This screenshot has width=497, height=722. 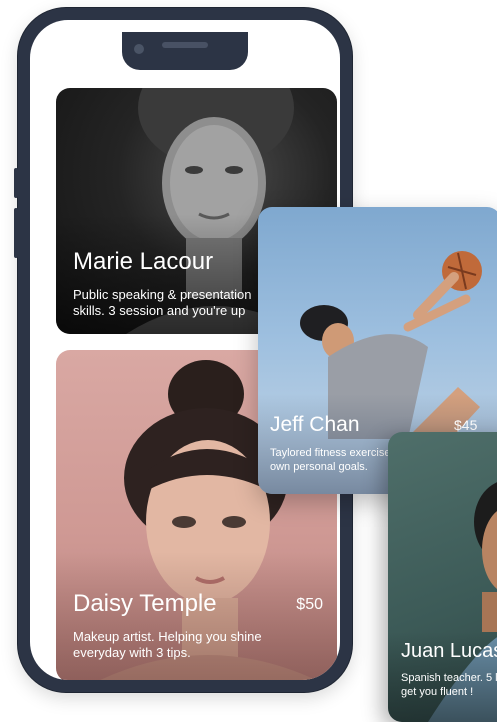 I want to click on card-description-line: skills. 3 session and you're up, so click(x=159, y=311).